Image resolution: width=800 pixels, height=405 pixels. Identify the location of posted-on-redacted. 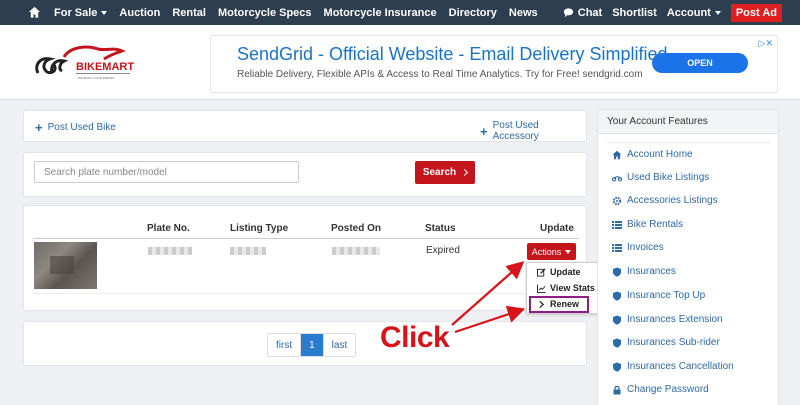
(356, 251).